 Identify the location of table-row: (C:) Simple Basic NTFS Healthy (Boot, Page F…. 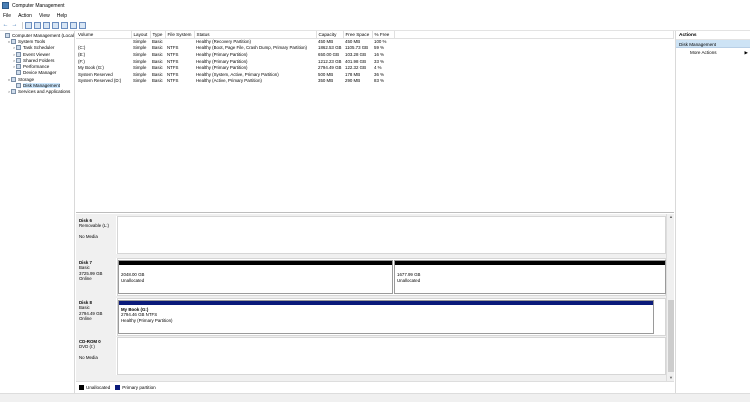
(375, 48).